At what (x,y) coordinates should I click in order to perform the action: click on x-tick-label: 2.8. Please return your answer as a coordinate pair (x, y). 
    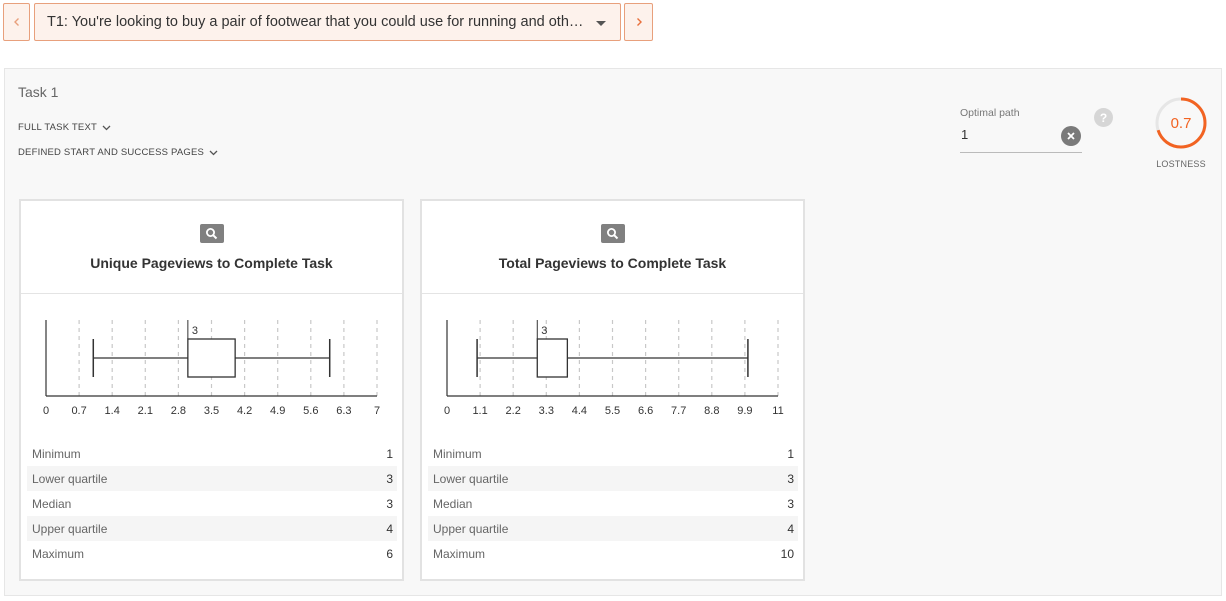
    Looking at the image, I should click on (178, 411).